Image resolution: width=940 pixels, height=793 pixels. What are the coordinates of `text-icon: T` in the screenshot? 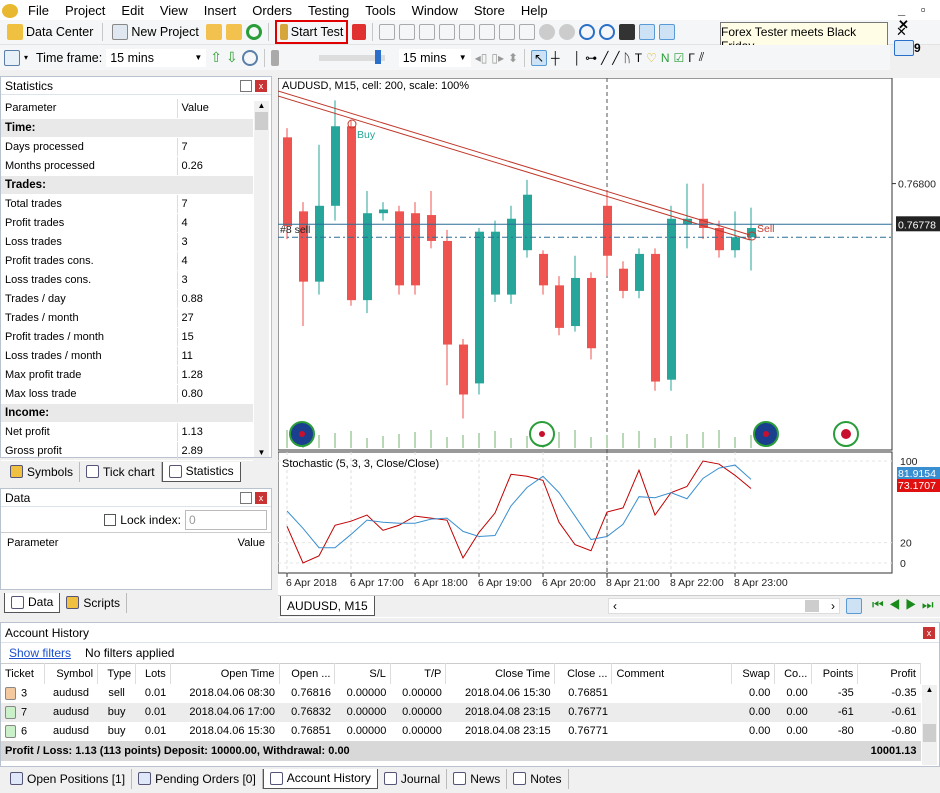 It's located at (638, 58).